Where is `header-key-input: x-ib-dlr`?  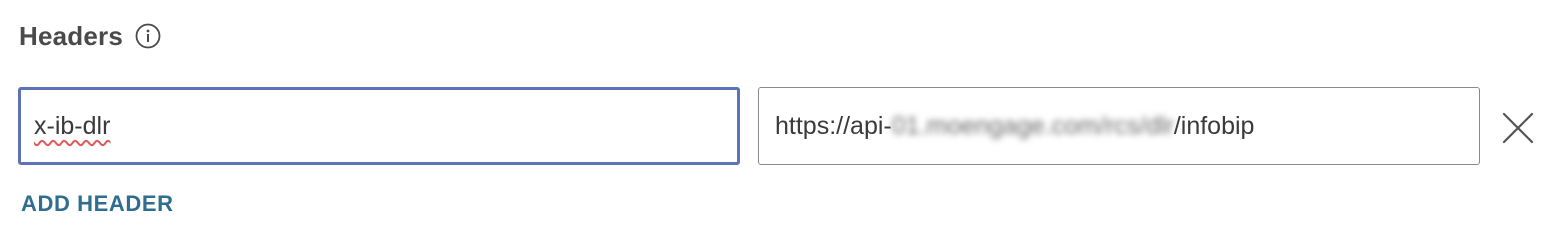
header-key-input: x-ib-dlr is located at coordinates (379, 126).